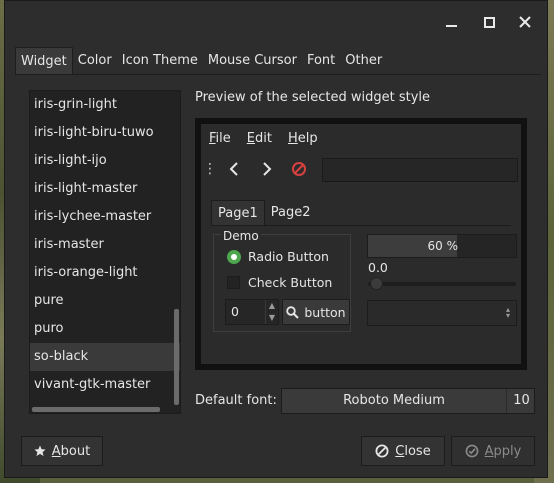  I want to click on check-label: Check Button, so click(290, 282).